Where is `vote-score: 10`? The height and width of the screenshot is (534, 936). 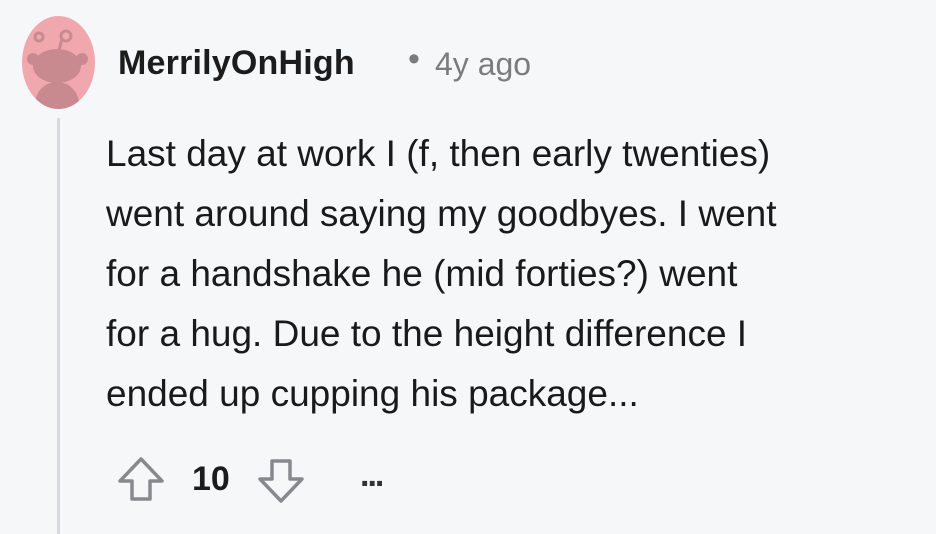 vote-score: 10 is located at coordinates (211, 479).